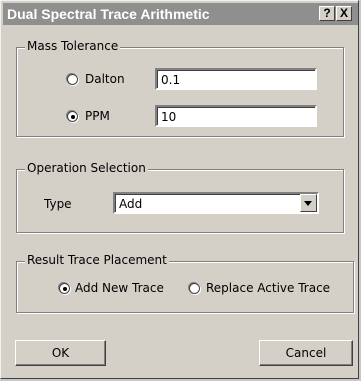  What do you see at coordinates (308, 203) in the screenshot?
I see `chevron-down-icon` at bounding box center [308, 203].